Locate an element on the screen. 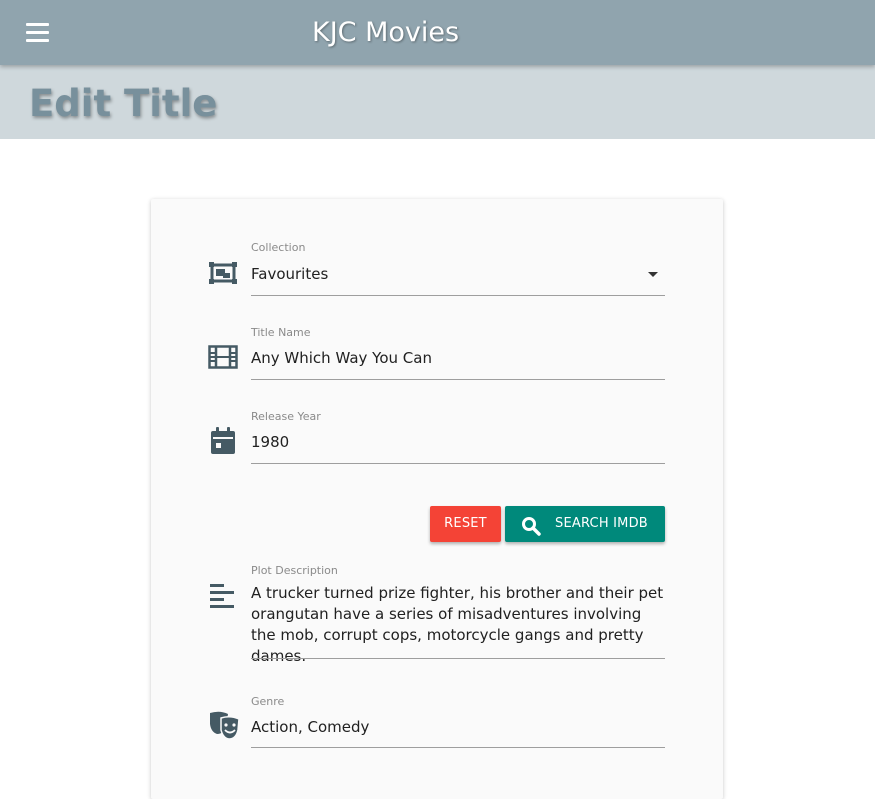 This screenshot has height=799, width=875. calendar-icon is located at coordinates (223, 443).